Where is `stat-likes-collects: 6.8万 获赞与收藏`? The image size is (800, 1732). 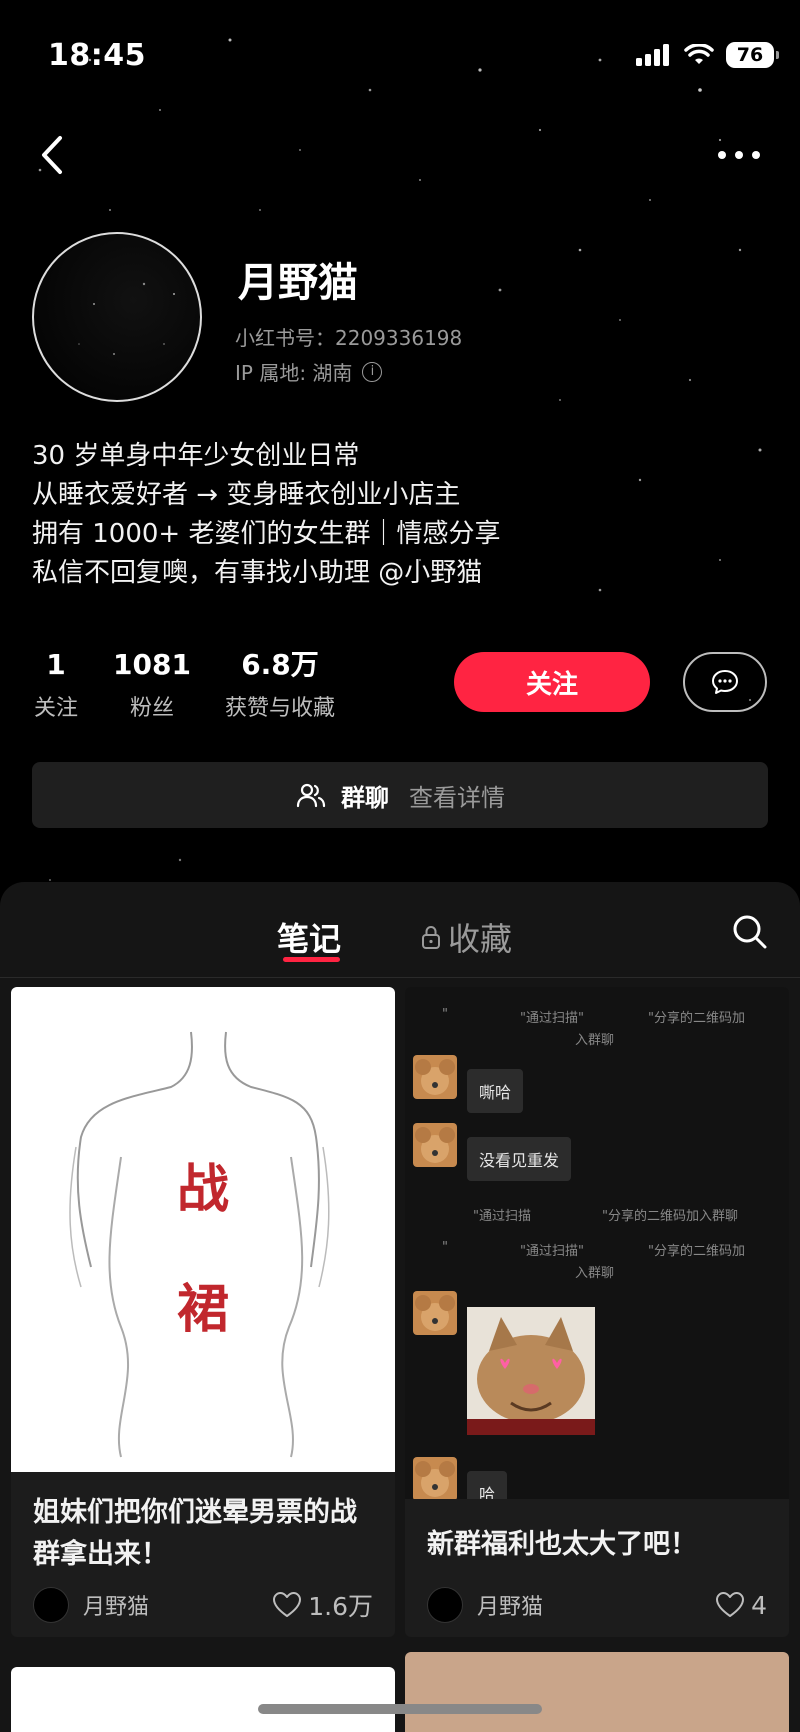 stat-likes-collects: 6.8万 获赞与收藏 is located at coordinates (280, 685).